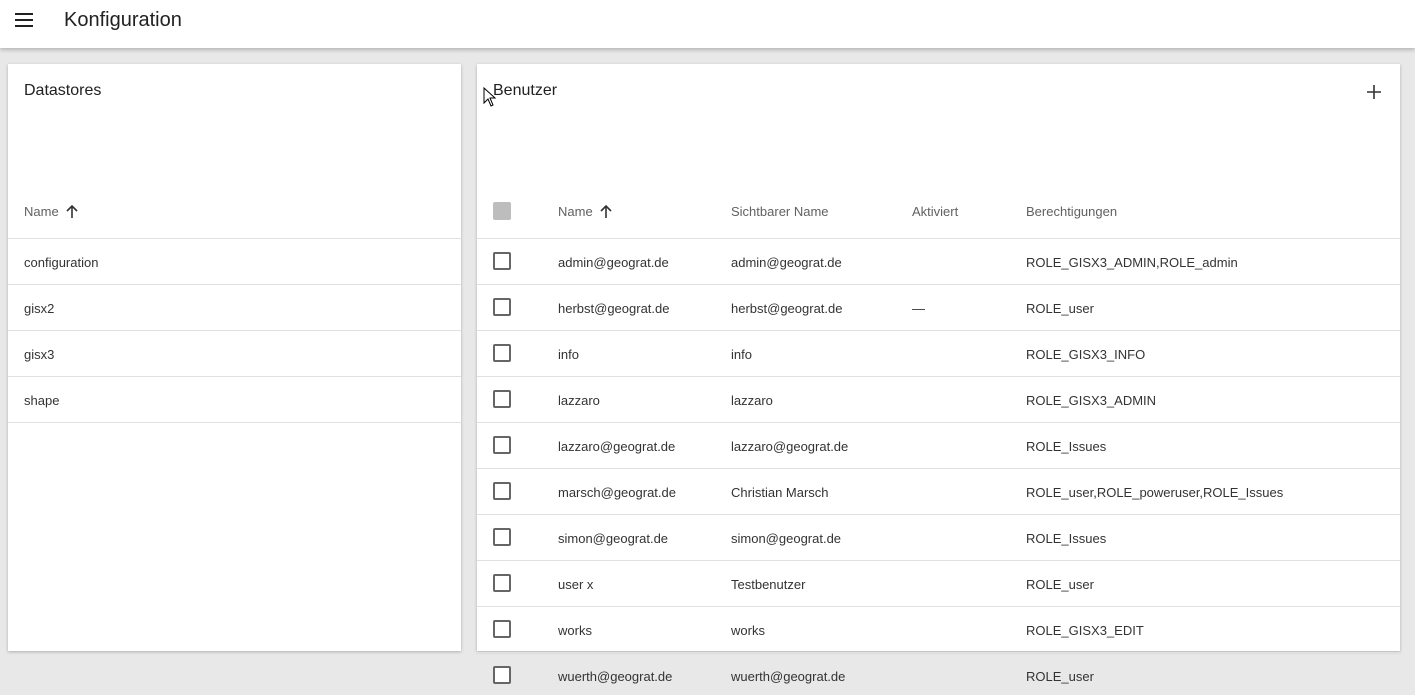  I want to click on datastore-row: gisx3, so click(234, 354).